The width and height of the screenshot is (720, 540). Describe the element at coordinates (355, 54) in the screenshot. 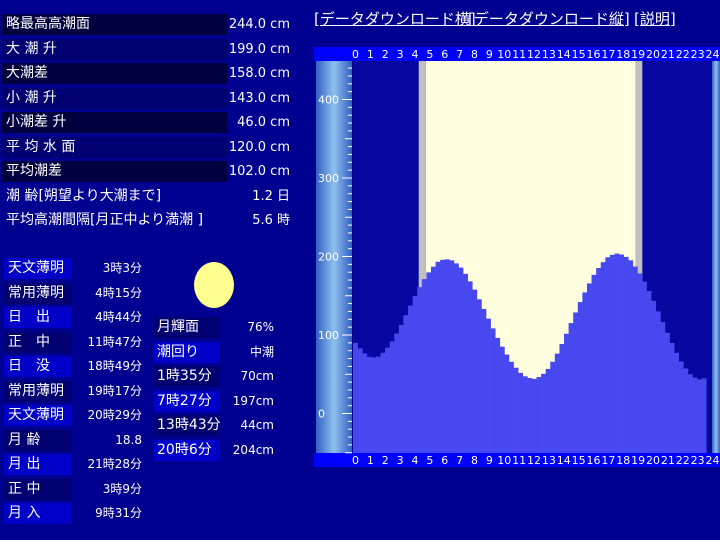

I see `x-tick-label: 0` at that location.